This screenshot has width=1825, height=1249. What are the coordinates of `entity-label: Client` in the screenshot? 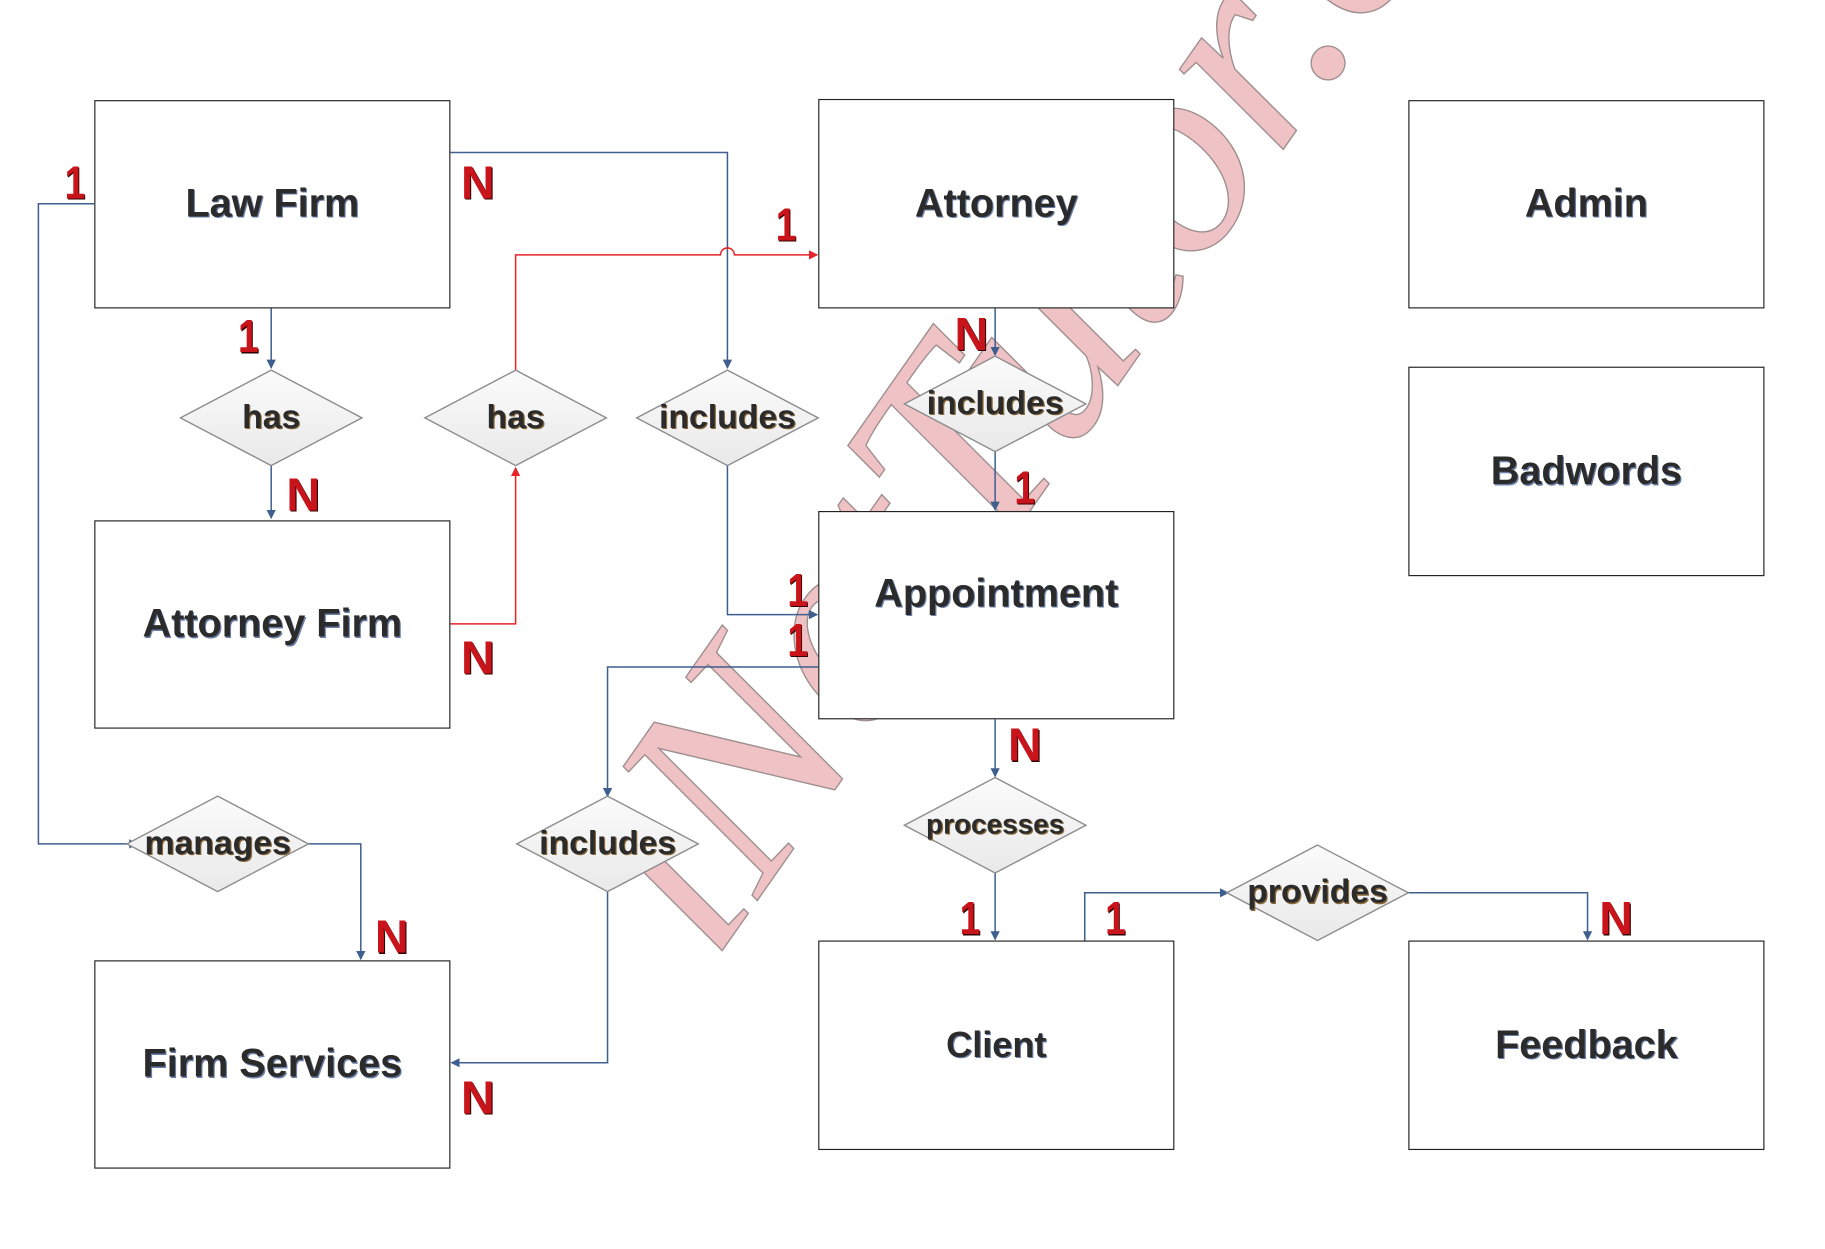 It's located at (996, 1045).